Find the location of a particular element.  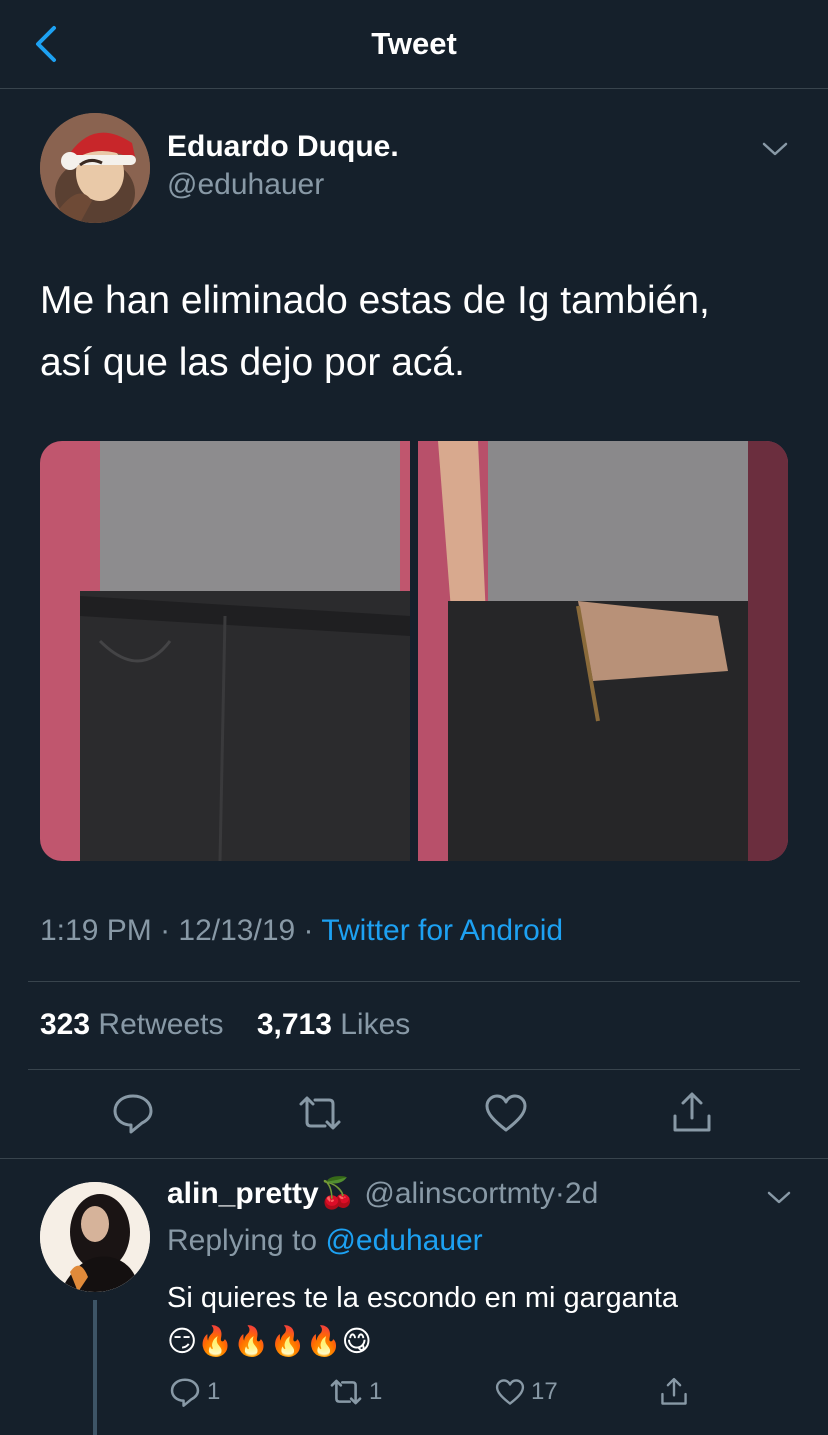

reply-like-button: 17 is located at coordinates (525, 1392).